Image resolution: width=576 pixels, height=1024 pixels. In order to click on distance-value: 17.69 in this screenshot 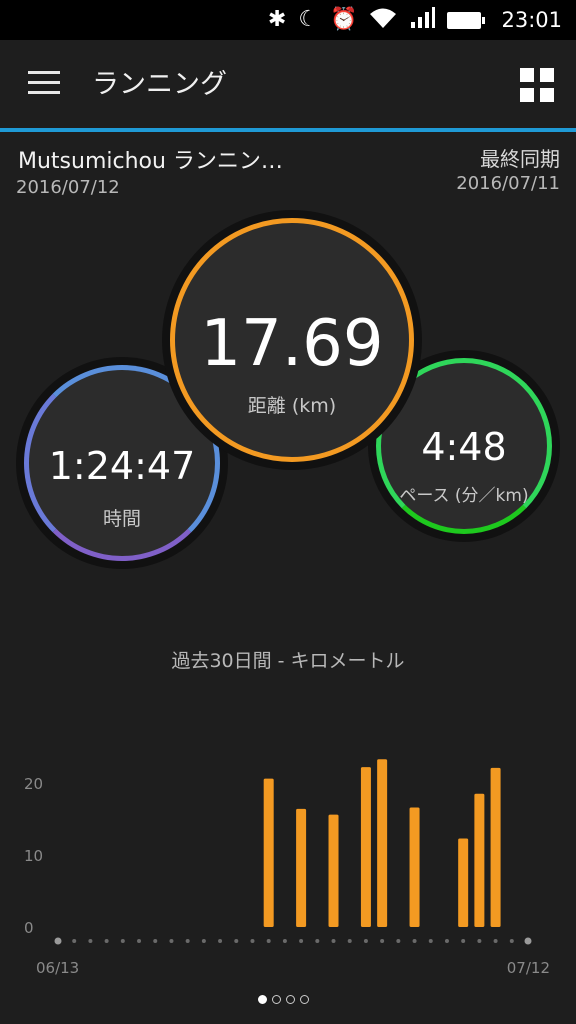, I will do `click(292, 344)`.